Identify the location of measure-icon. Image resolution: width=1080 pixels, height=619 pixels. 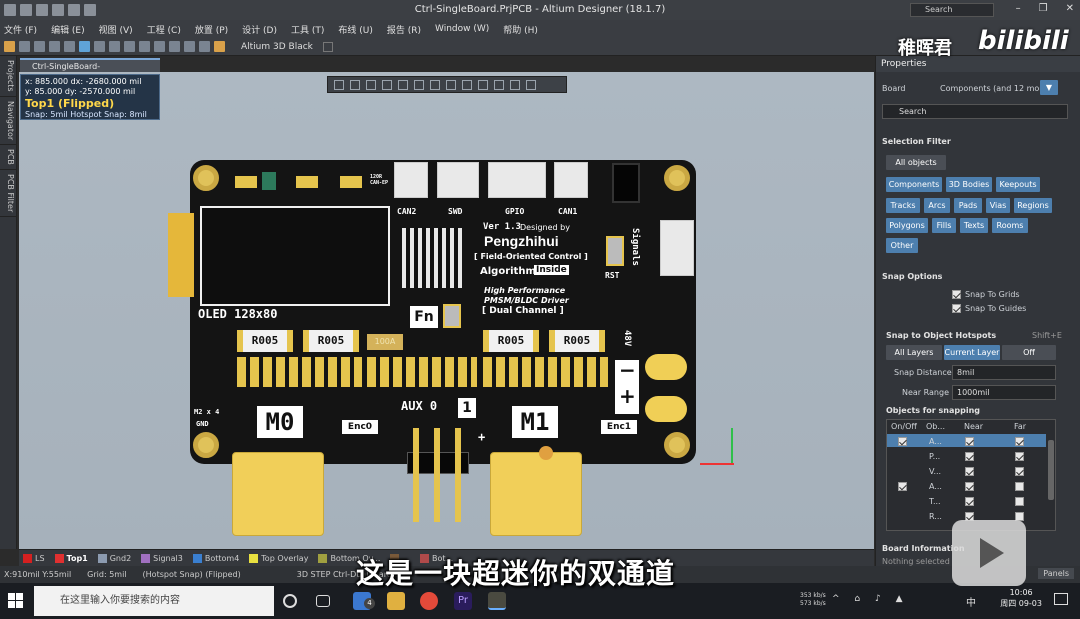
(531, 84).